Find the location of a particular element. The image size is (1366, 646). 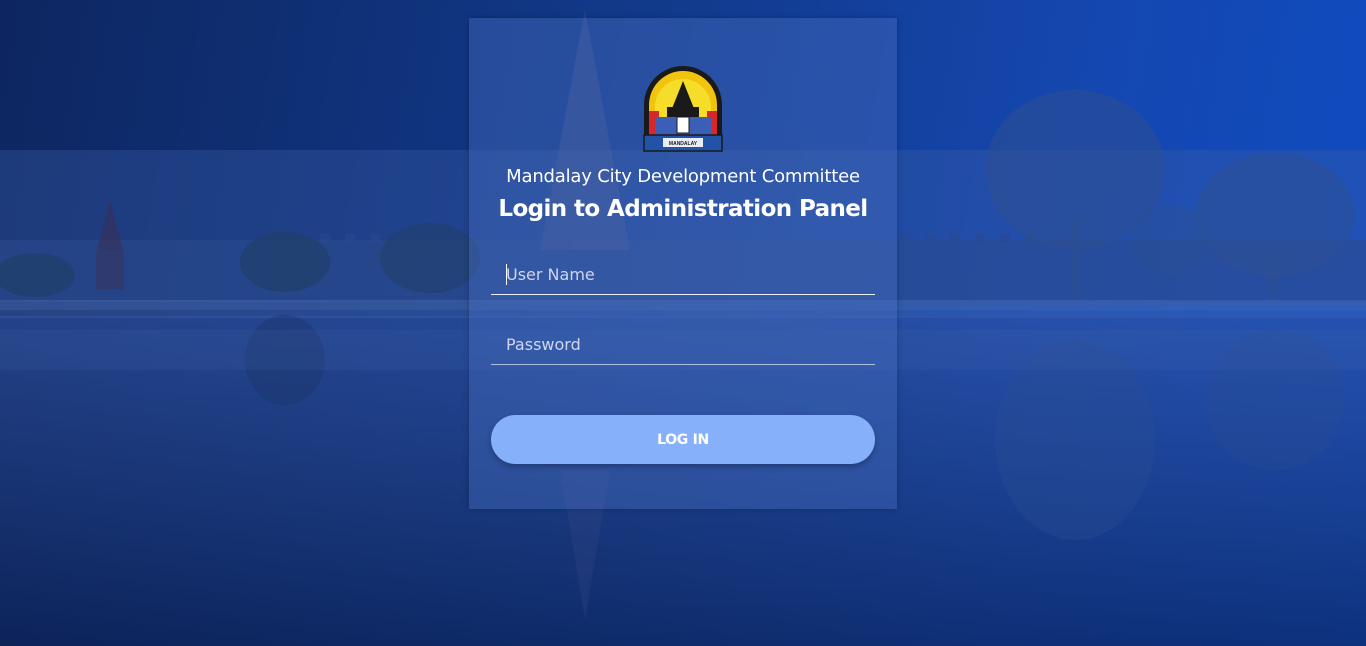

login-button: LOG IN is located at coordinates (683, 439).